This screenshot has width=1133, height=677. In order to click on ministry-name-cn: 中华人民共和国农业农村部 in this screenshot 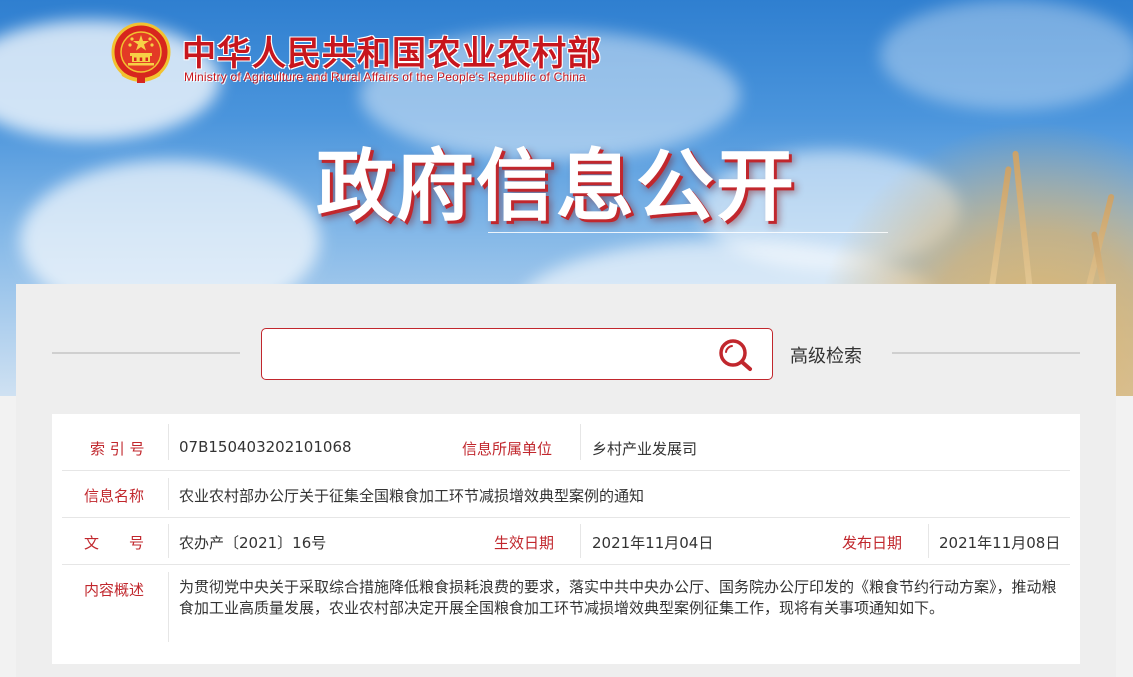, I will do `click(392, 54)`.